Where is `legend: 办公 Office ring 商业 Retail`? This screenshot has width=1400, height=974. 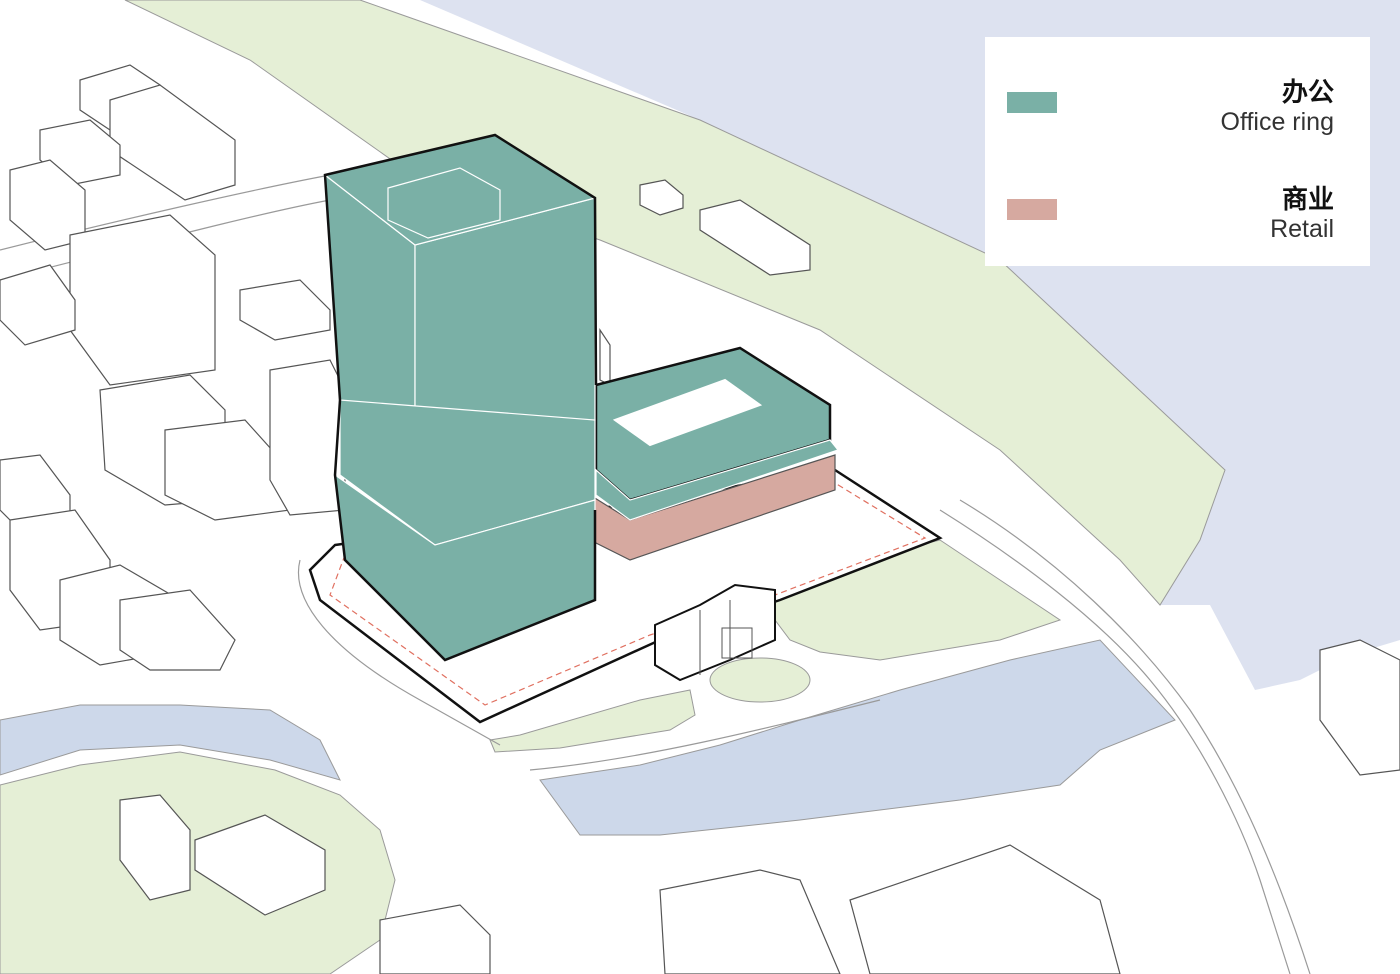 legend: 办公 Office ring 商业 Retail is located at coordinates (1177, 151).